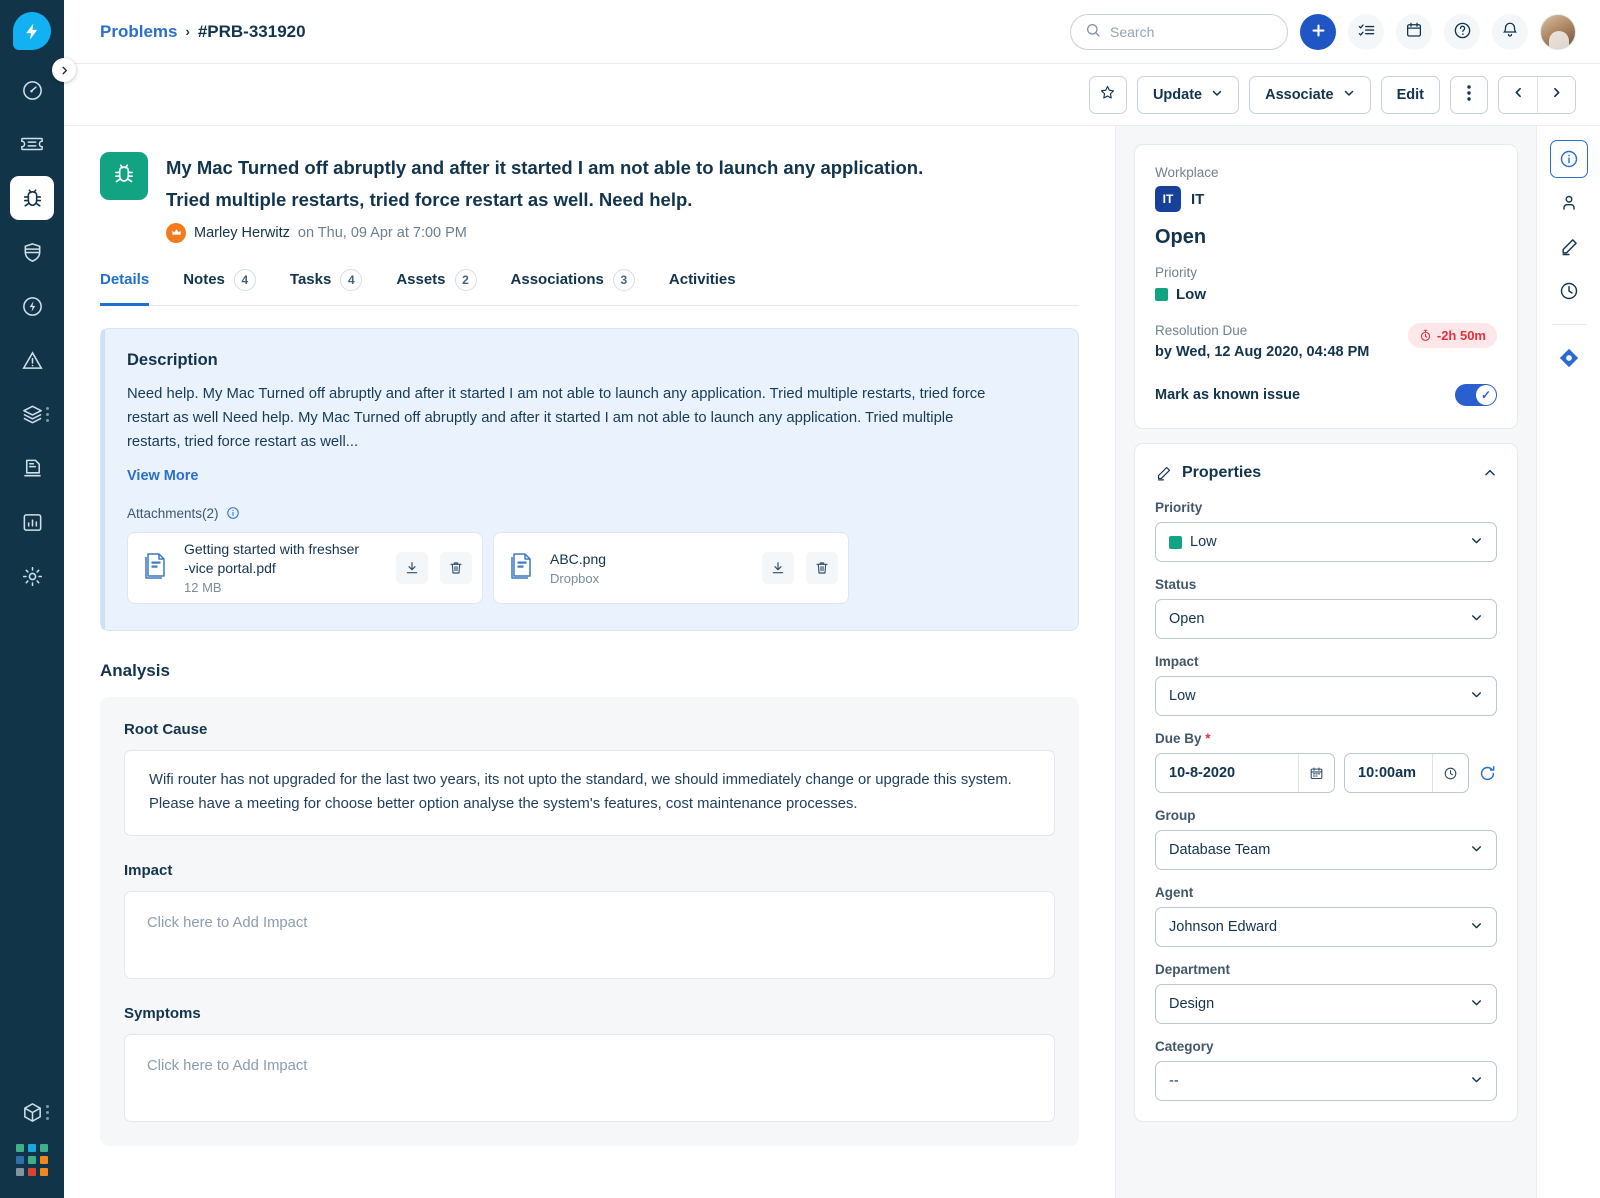 The height and width of the screenshot is (1198, 1600). Describe the element at coordinates (32, 306) in the screenshot. I see `sidebar-item-releases` at that location.